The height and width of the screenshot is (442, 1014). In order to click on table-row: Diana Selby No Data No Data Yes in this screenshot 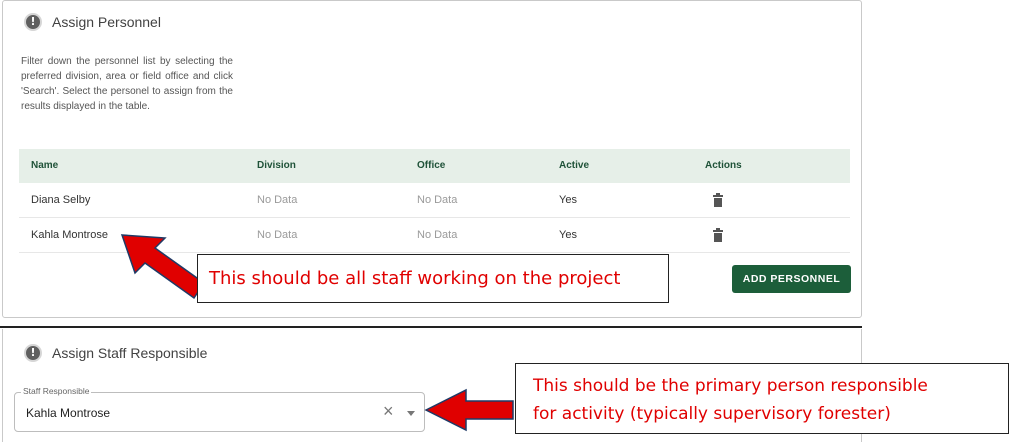, I will do `click(434, 200)`.